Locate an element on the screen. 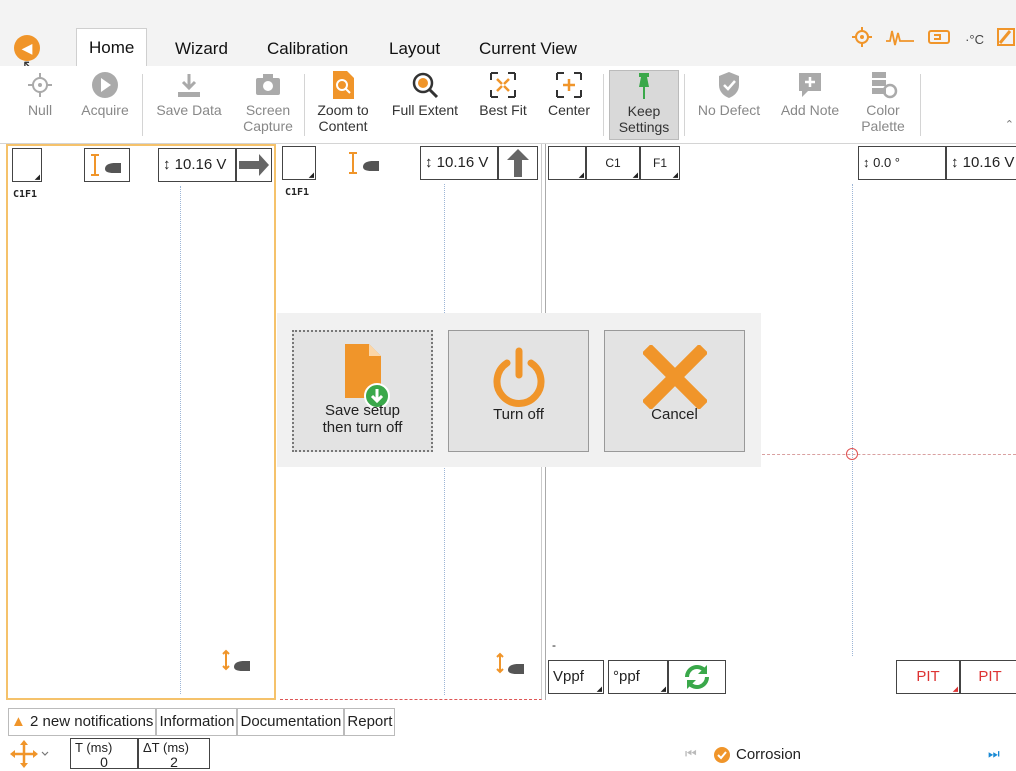 The image size is (1016, 771). tab-notifications: ▲ 2 new notifications is located at coordinates (82, 722).